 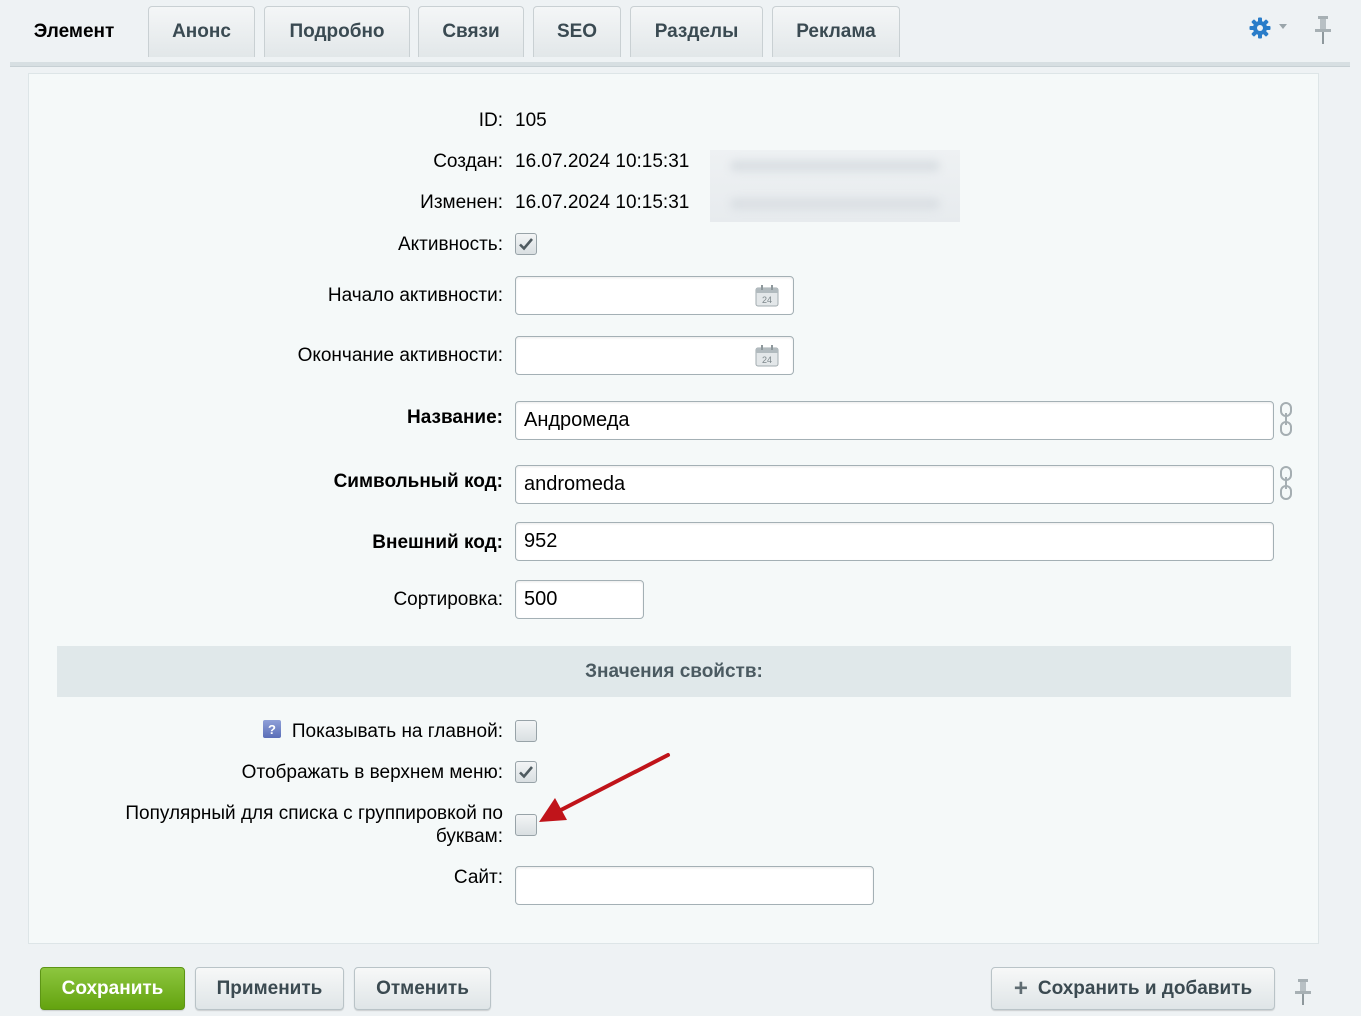 What do you see at coordinates (469, 836) in the screenshot?
I see `popular-label-line2: буквам:` at bounding box center [469, 836].